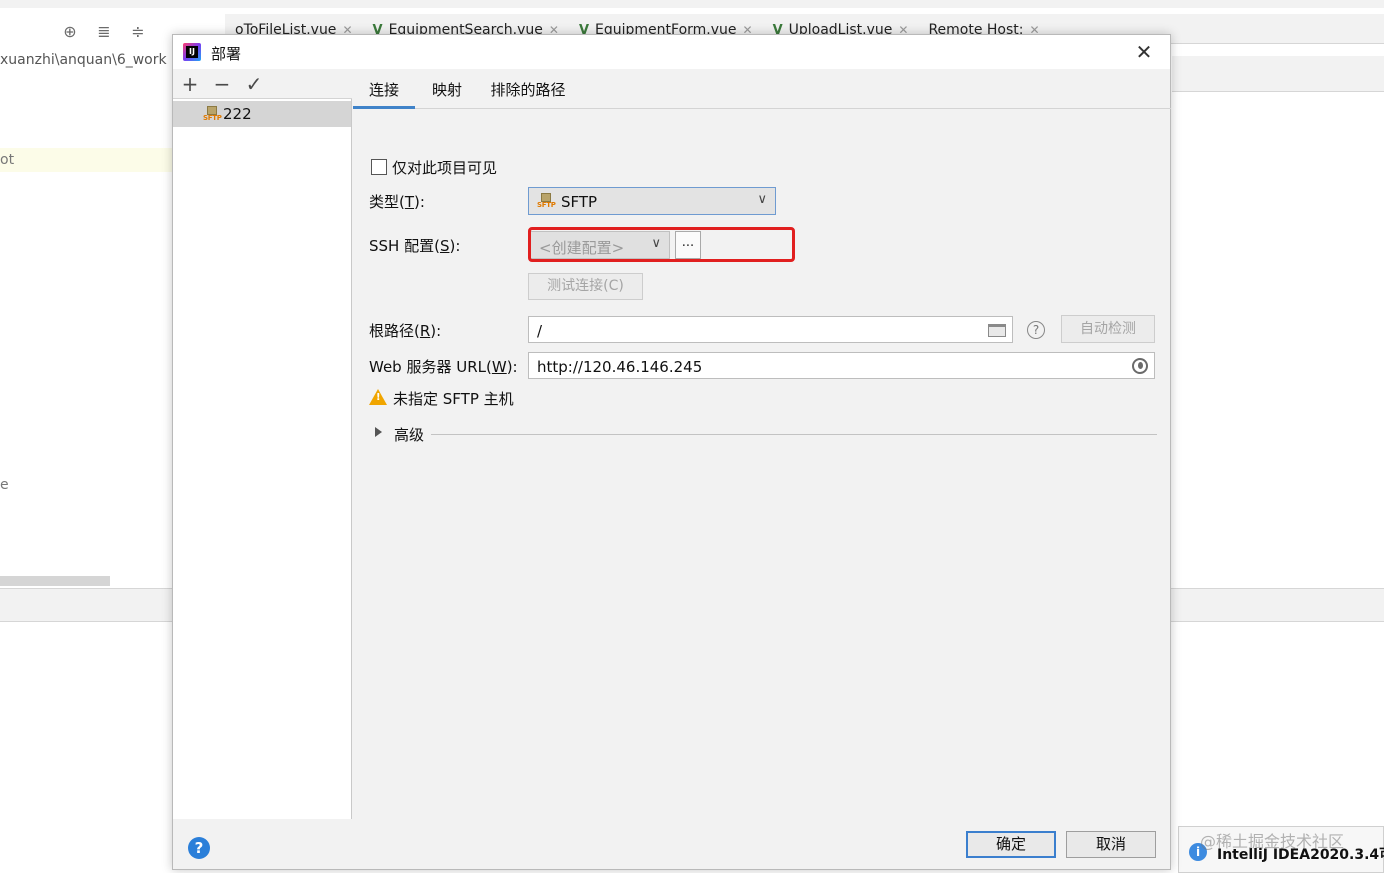  Describe the element at coordinates (1272, 841) in the screenshot. I see `watermark: @稀土掘金技术社区` at that location.